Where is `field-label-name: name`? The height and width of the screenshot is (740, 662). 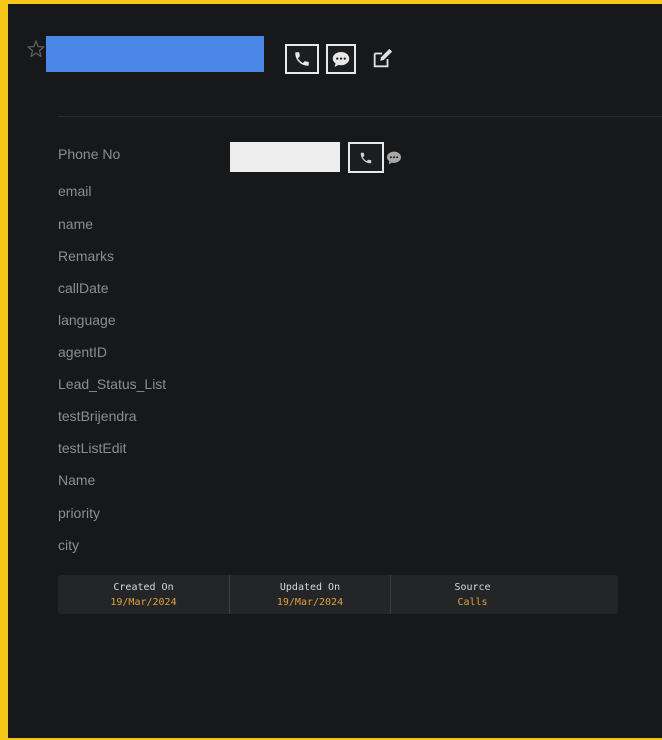
field-label-name: name is located at coordinates (76, 224).